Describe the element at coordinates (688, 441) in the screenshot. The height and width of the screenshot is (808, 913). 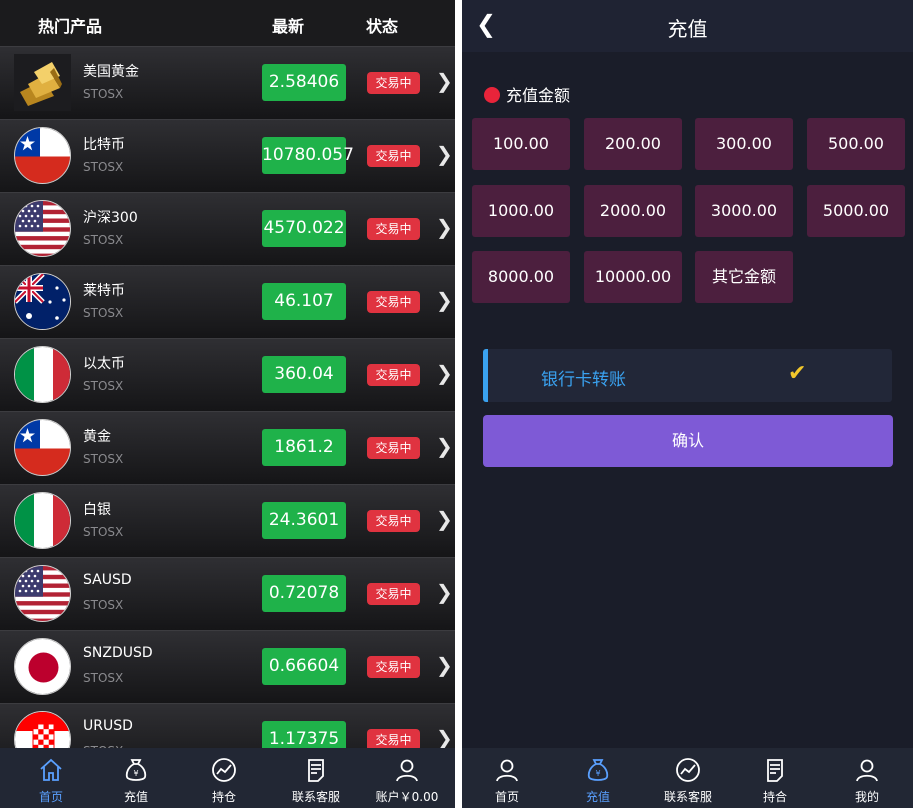
I see `confirm-button: 确认` at that location.